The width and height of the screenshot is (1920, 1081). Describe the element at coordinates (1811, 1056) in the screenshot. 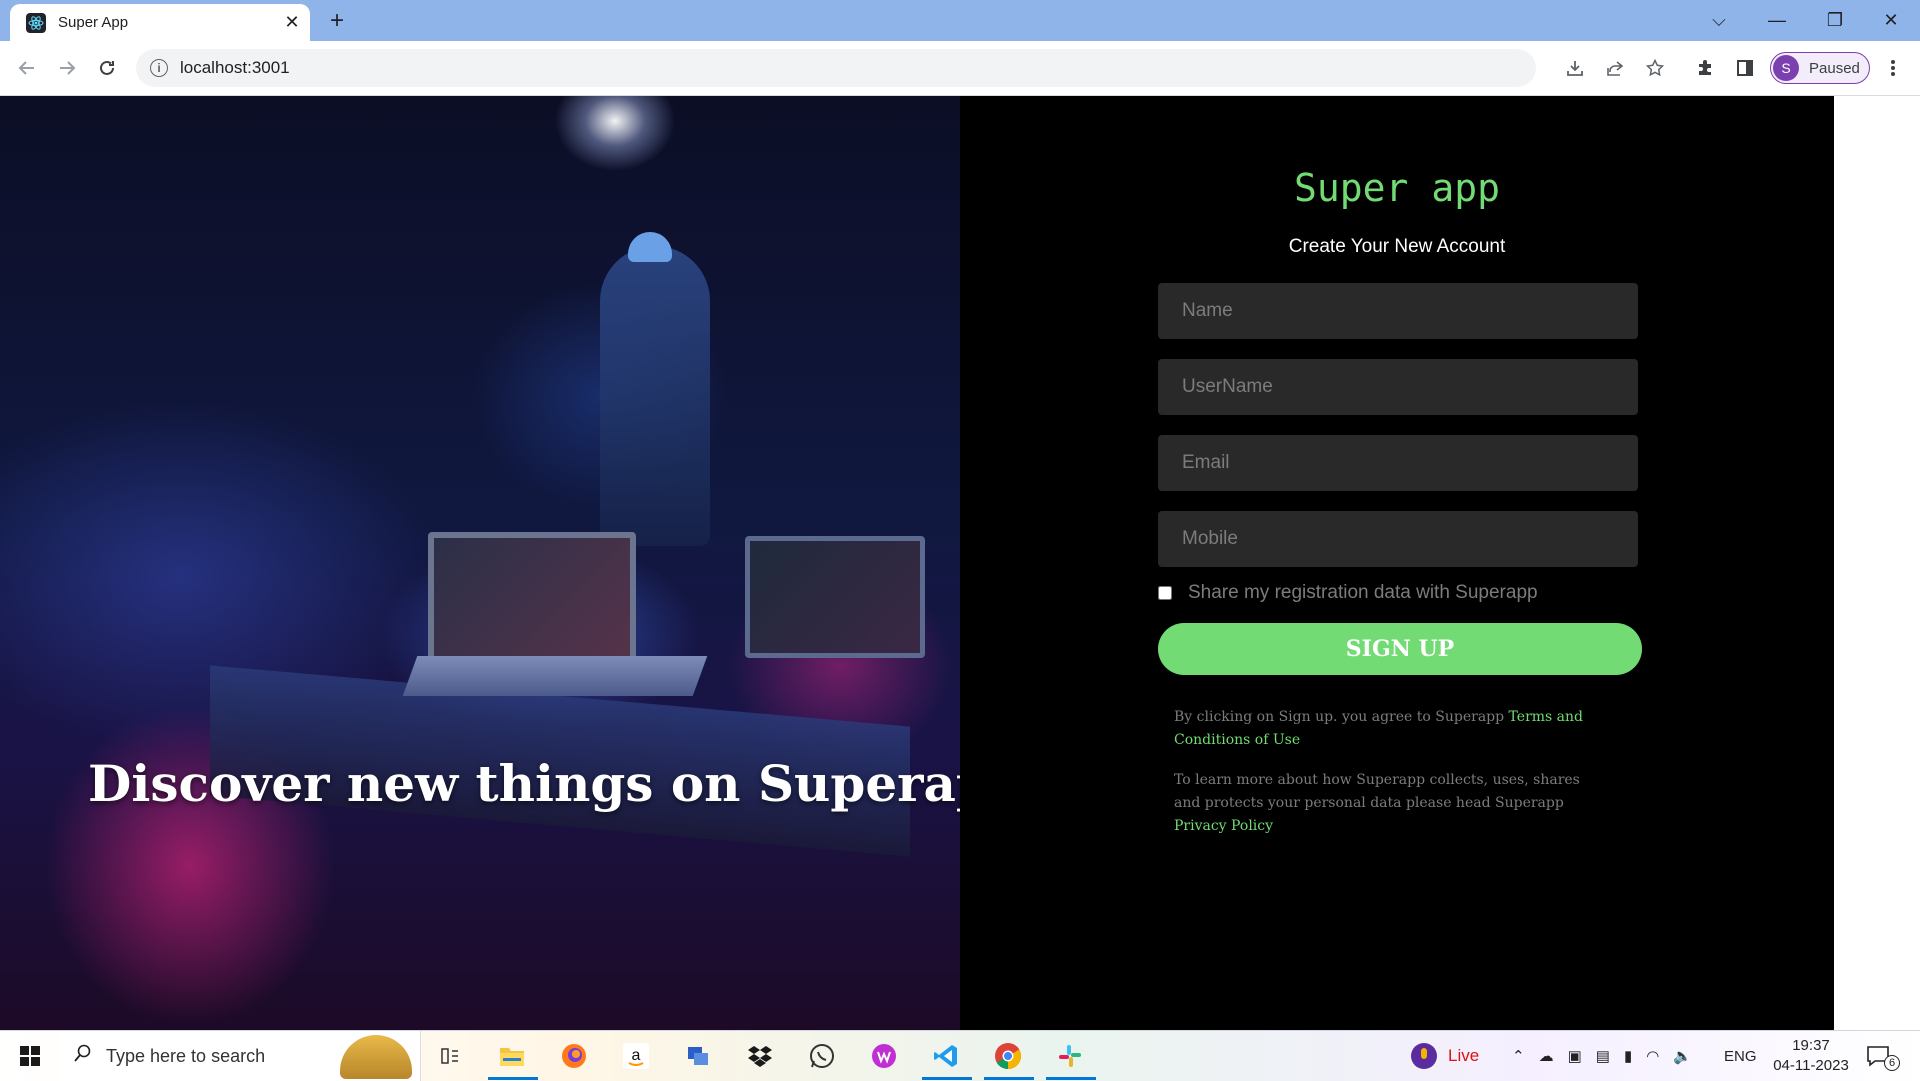

I see `clock: 19:37 04-11-2023` at that location.